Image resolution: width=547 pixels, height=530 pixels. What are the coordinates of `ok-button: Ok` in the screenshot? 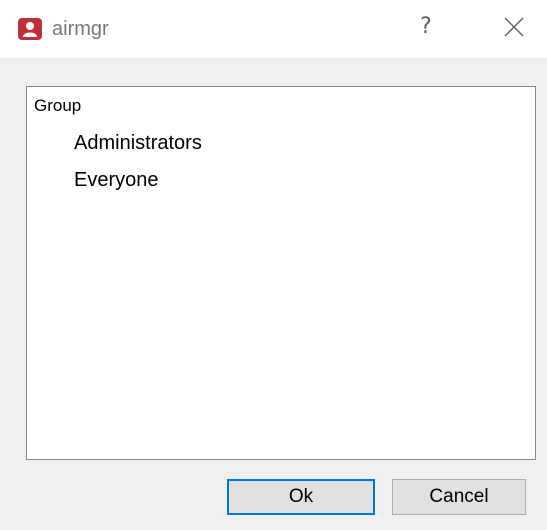 It's located at (301, 497).